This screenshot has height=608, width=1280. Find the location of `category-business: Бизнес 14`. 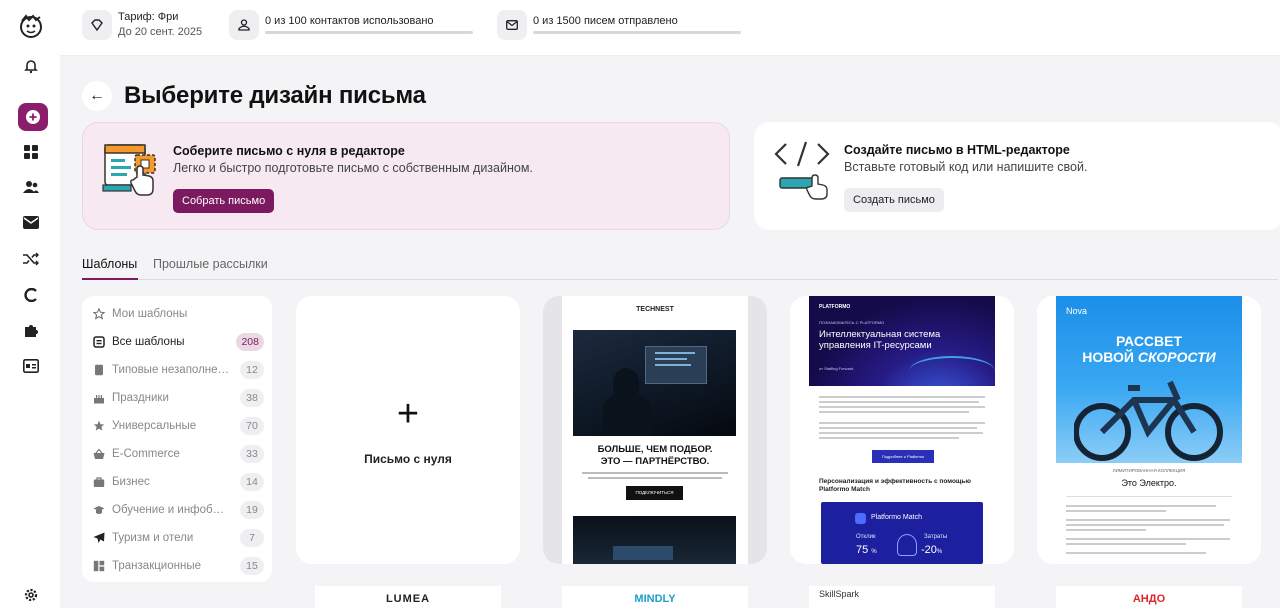

category-business: Бизнес 14 is located at coordinates (178, 482).